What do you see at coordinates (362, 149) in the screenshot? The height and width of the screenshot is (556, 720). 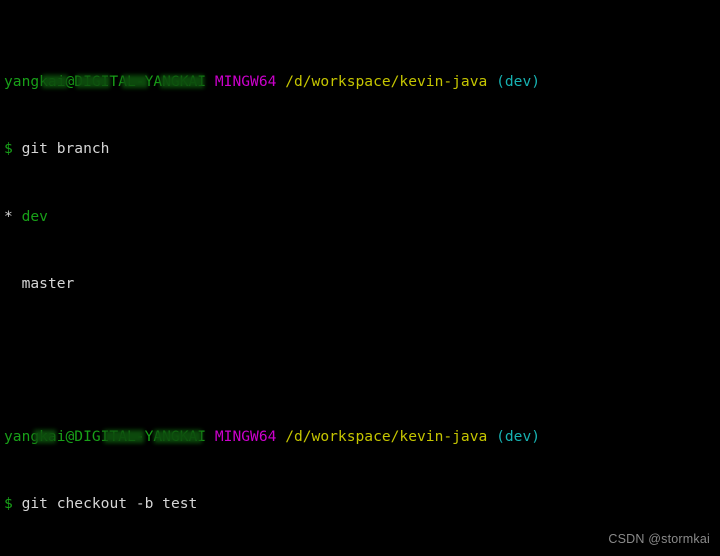 I see `command-line: $ git branch` at bounding box center [362, 149].